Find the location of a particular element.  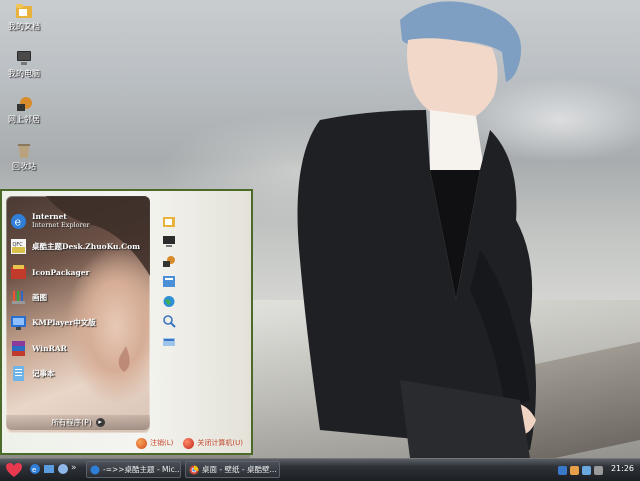

folder-icon is located at coordinates (24, 11).